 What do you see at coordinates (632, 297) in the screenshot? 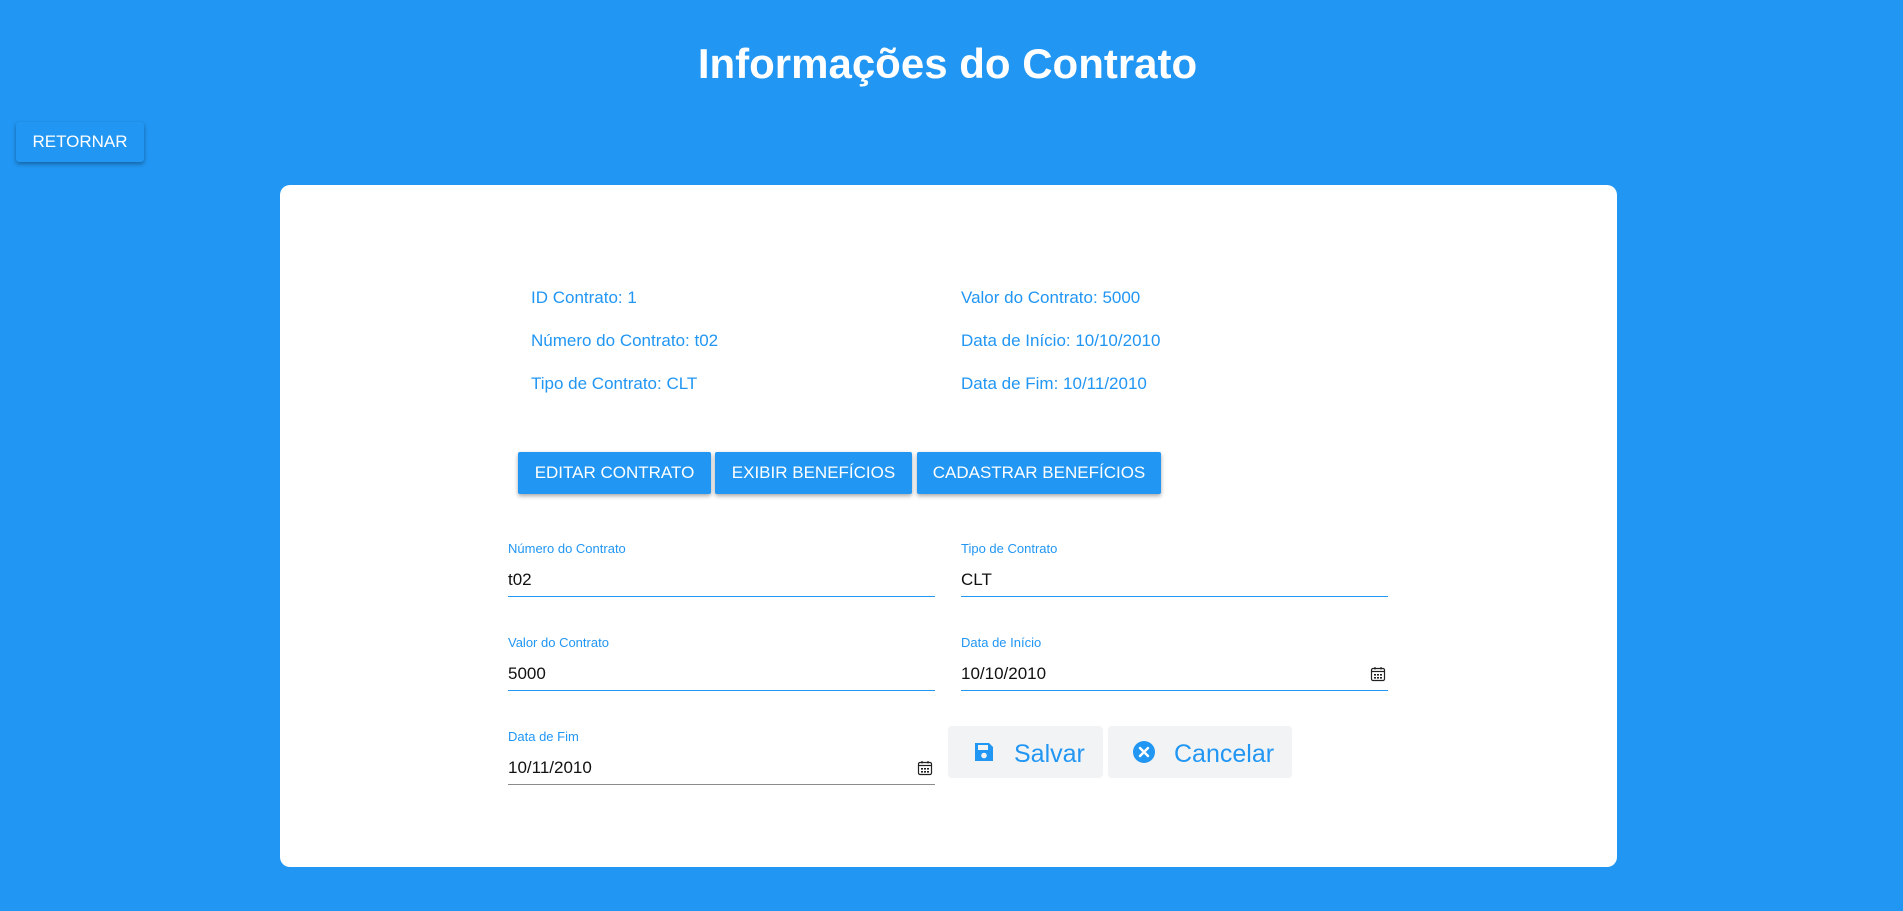
I see `info-contract-id-value: 1` at bounding box center [632, 297].